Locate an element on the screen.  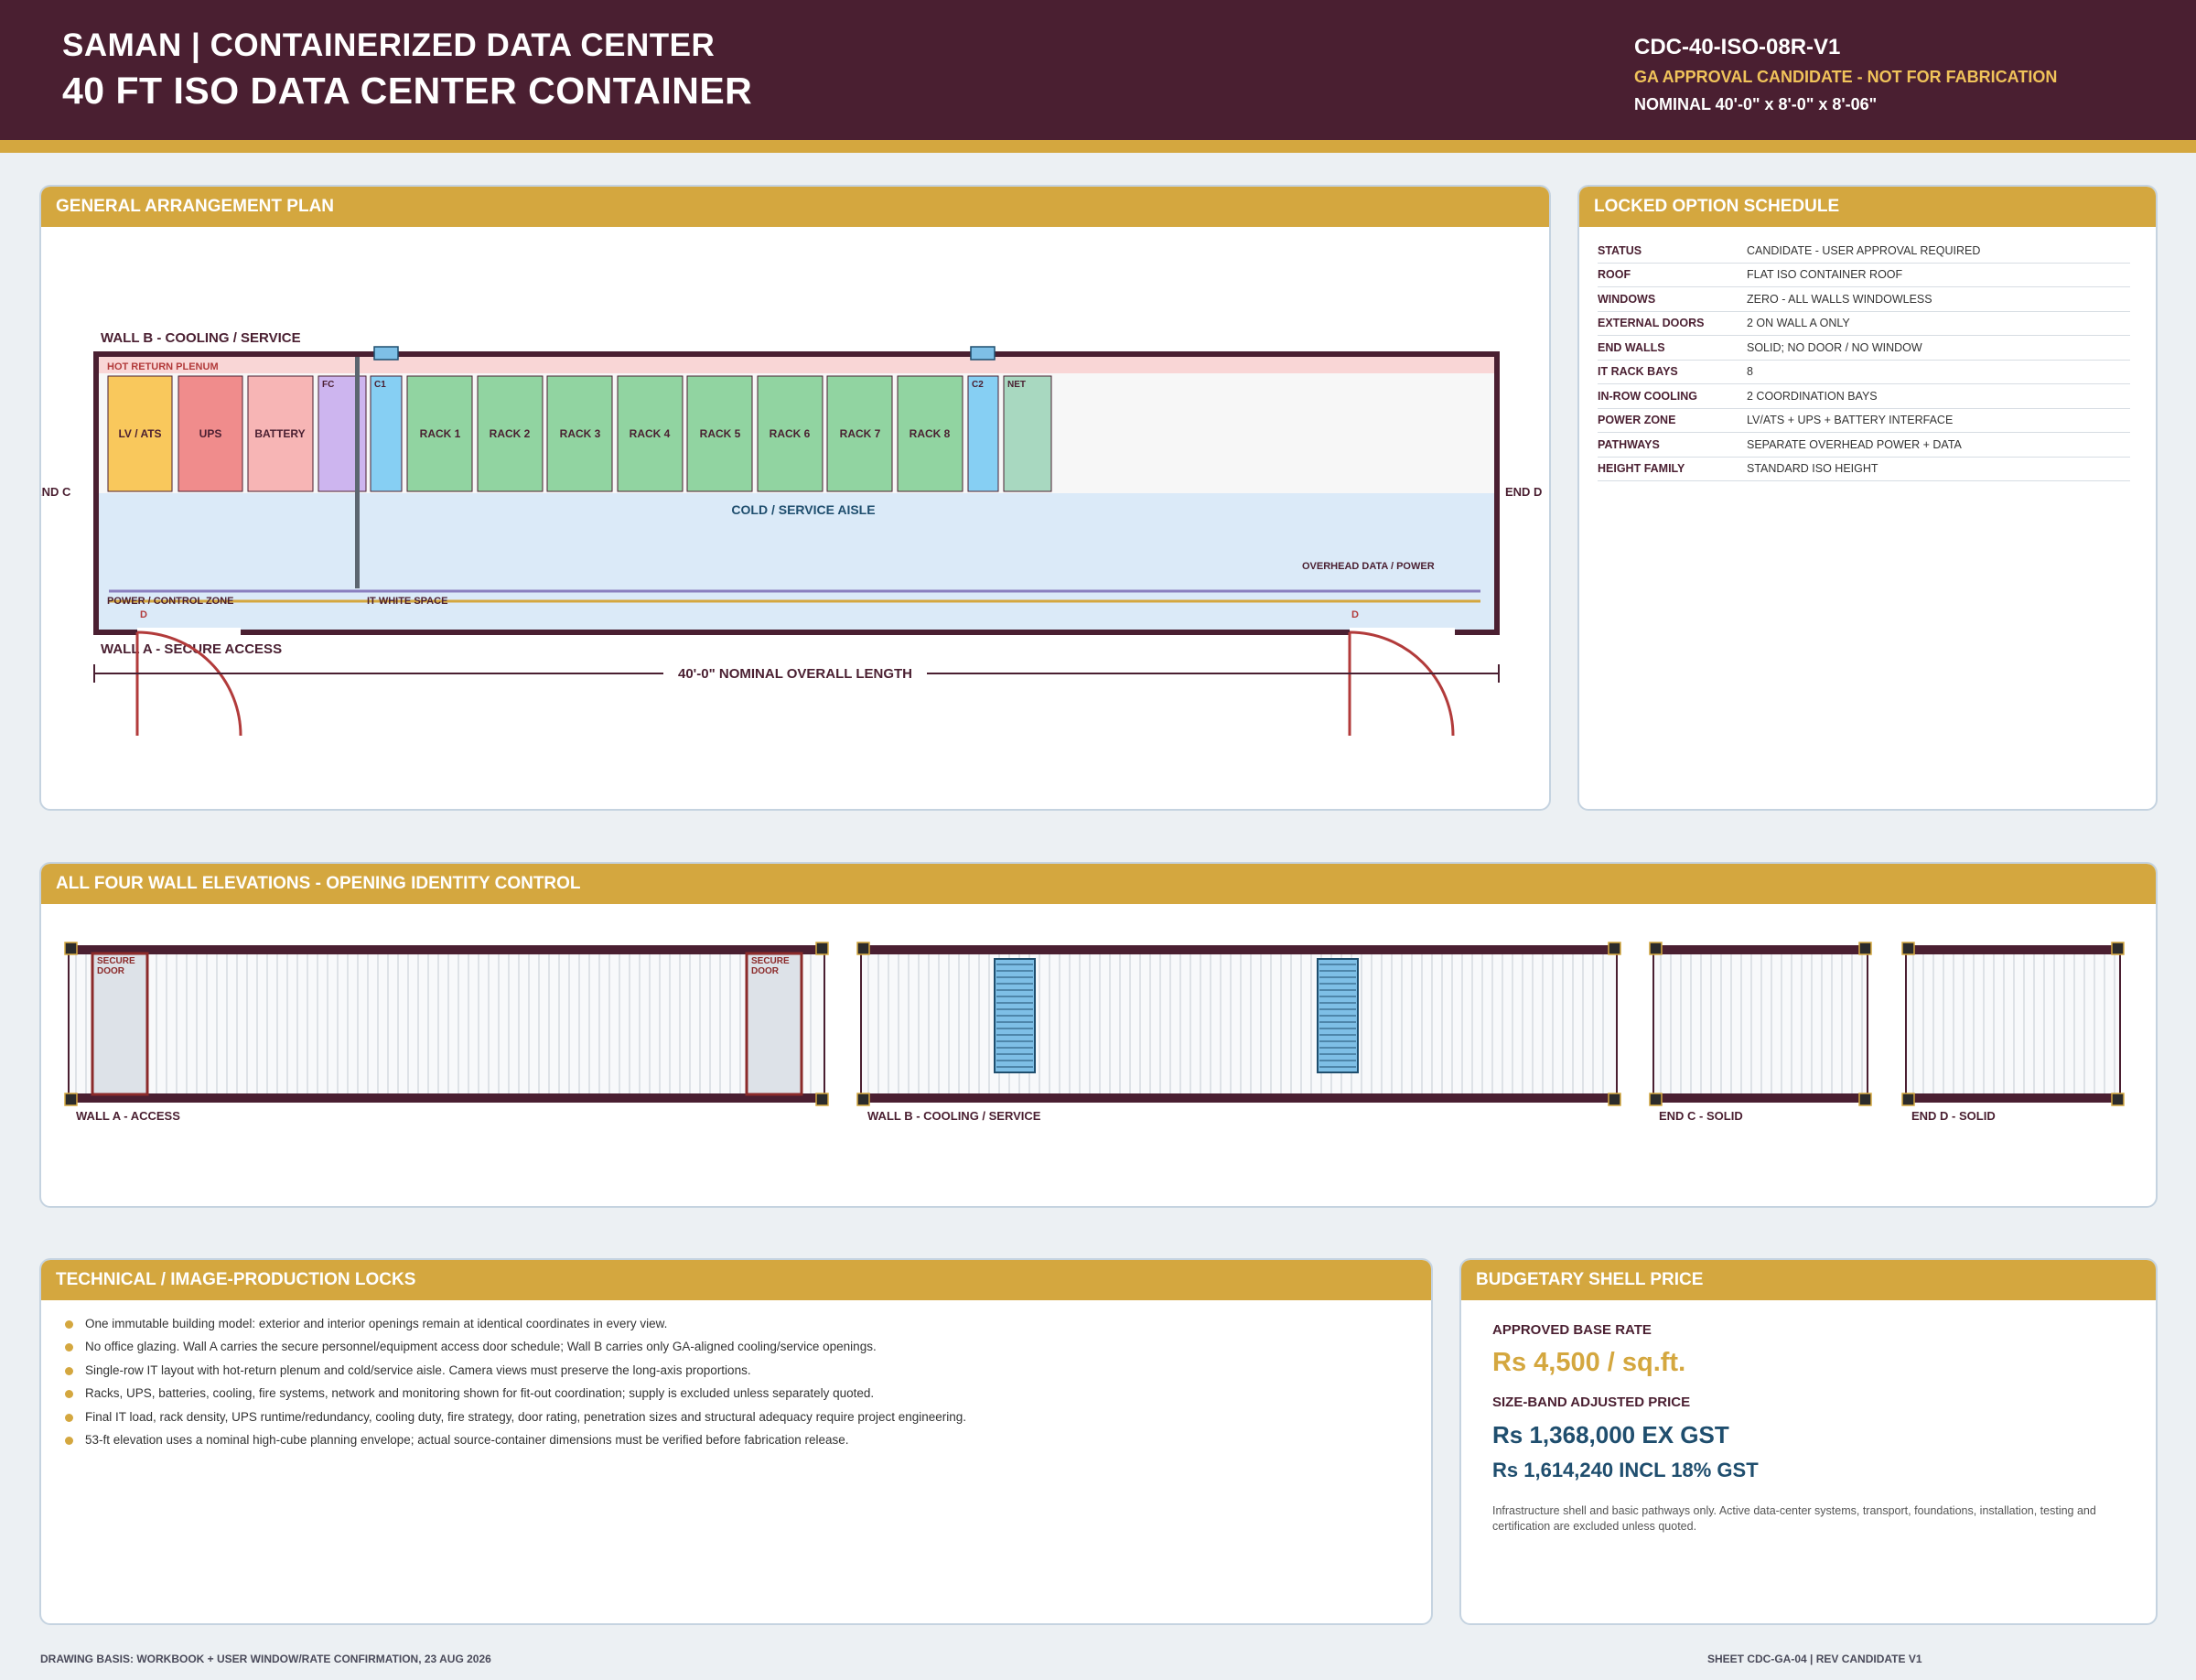
sheet-reference: SHEET CDC-GA-04 | REV CANDIDATE V1 is located at coordinates (1815, 1659).